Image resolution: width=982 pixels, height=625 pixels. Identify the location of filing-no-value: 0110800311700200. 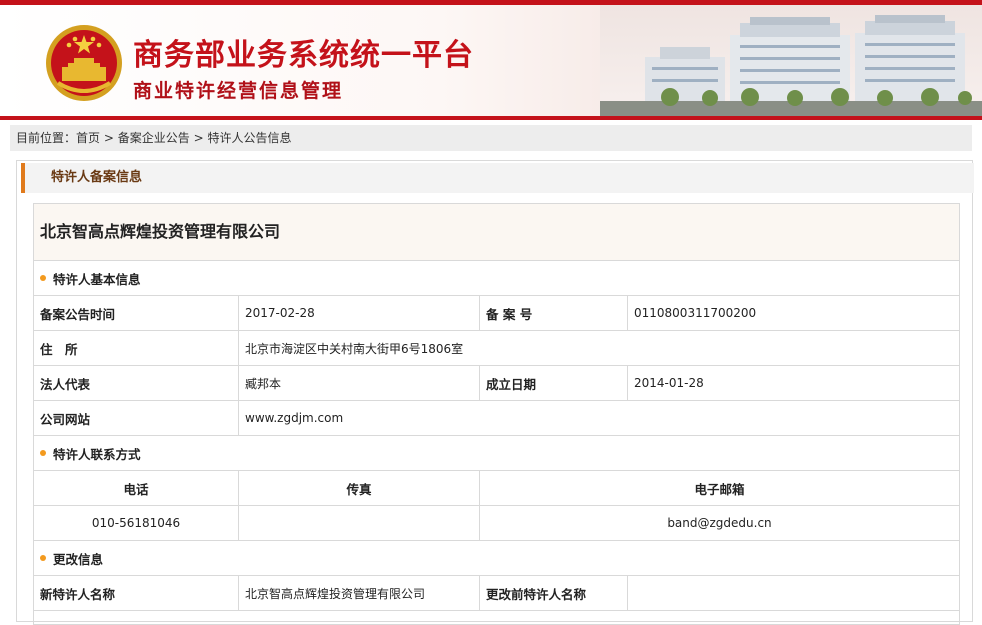
(695, 313).